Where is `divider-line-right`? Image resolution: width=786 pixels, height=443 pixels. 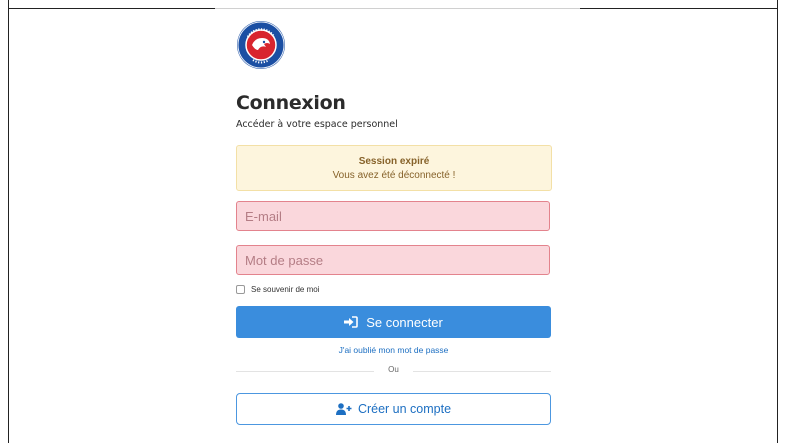
divider-line-right is located at coordinates (482, 371).